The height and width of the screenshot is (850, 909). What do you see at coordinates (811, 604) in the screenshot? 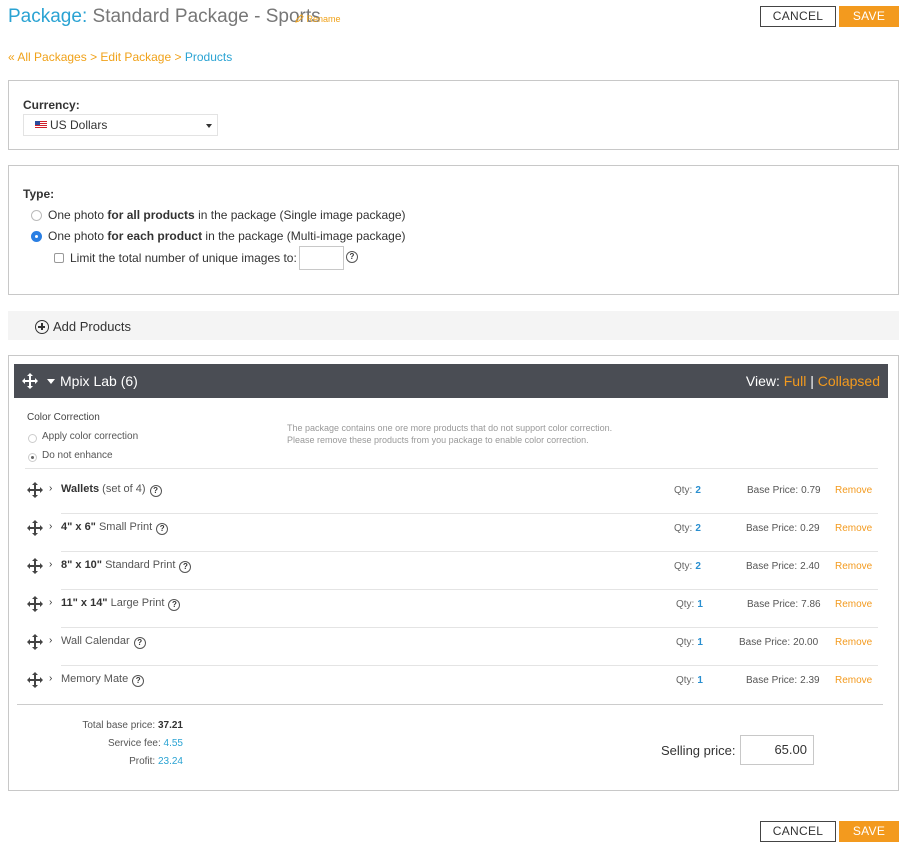
I see `base-price-value: 7.86` at bounding box center [811, 604].